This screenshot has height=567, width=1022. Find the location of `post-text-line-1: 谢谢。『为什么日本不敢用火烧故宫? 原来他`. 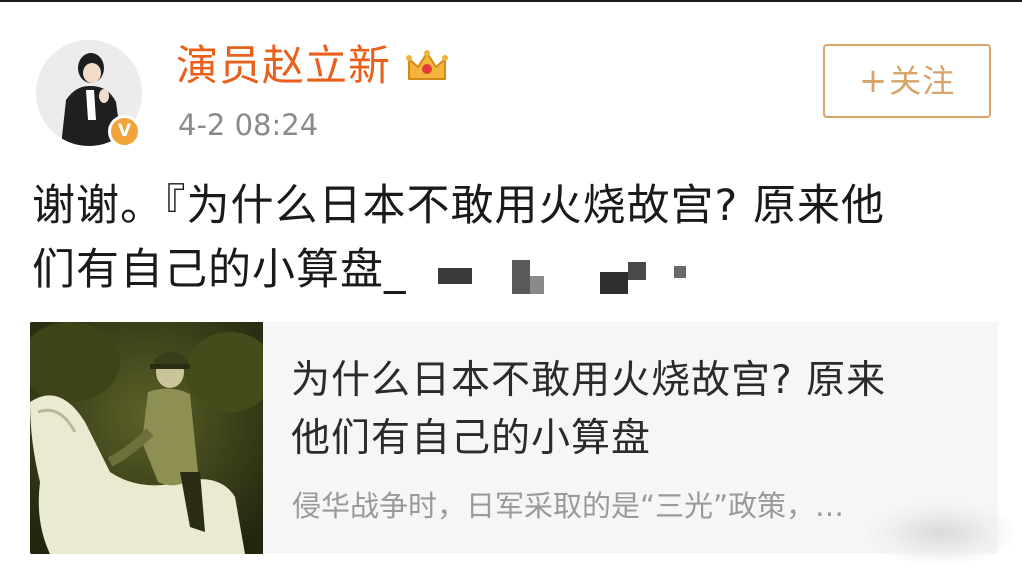

post-text-line-1: 谢谢。『为什么日本不敢用火烧故宫? 原来他 is located at coordinates (458, 206).